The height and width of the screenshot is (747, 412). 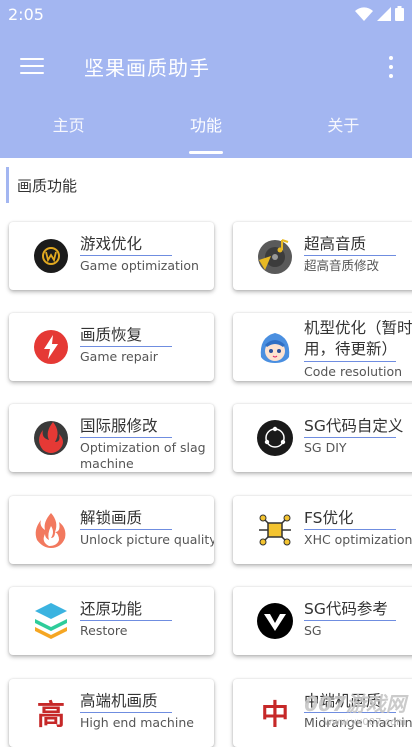 What do you see at coordinates (139, 265) in the screenshot?
I see `card-subtitle: Game optimization` at bounding box center [139, 265].